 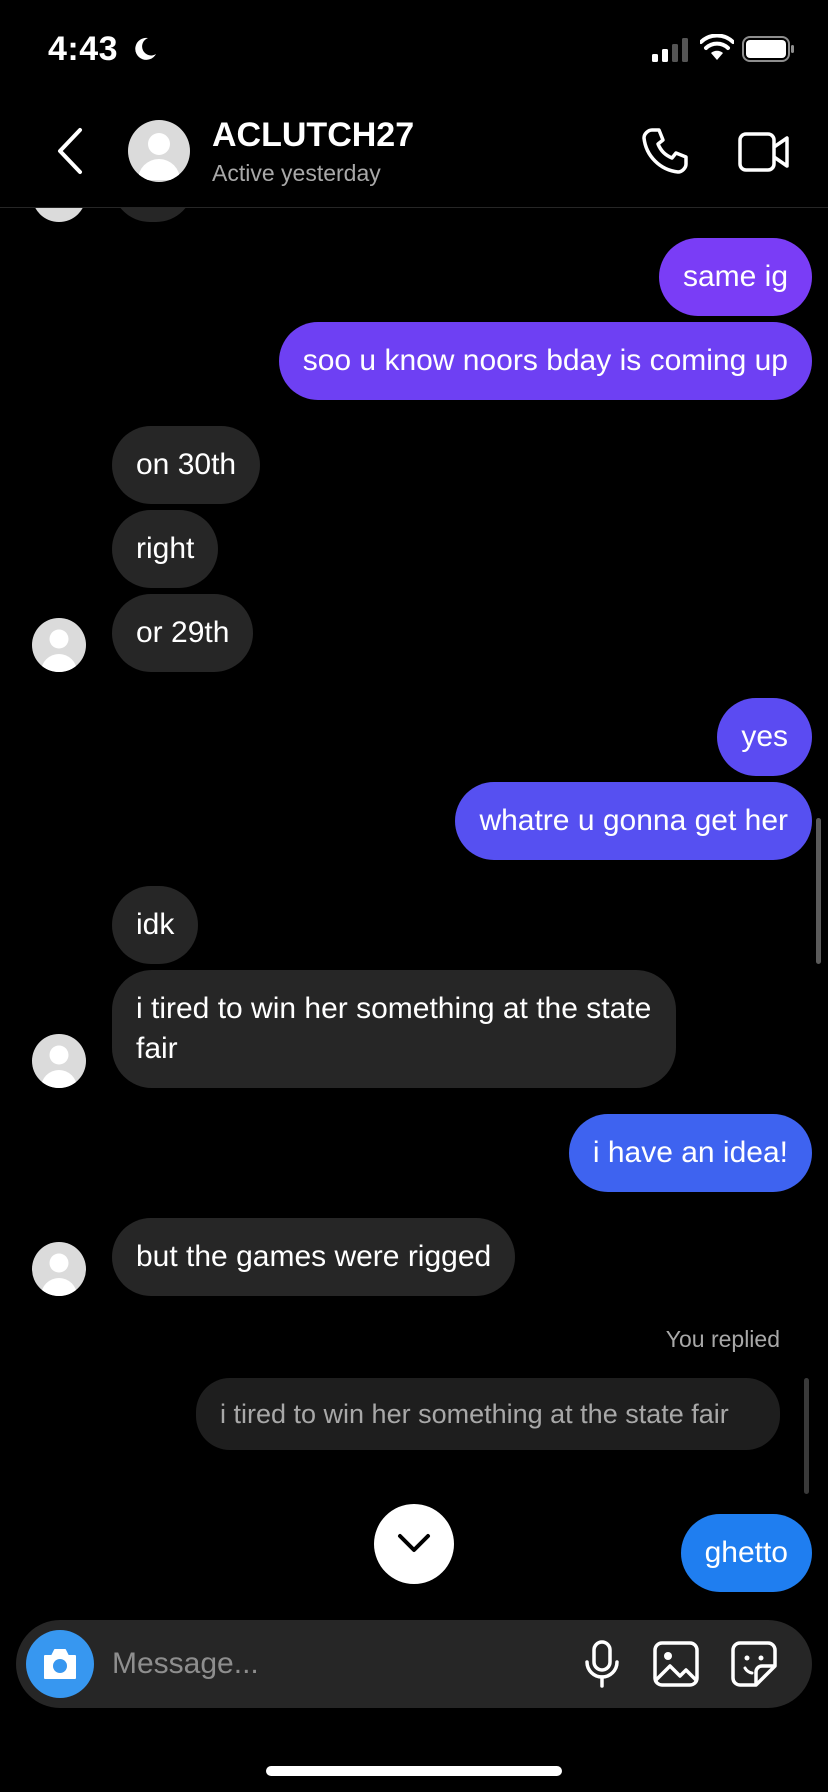 What do you see at coordinates (665, 151) in the screenshot?
I see `phone-icon` at bounding box center [665, 151].